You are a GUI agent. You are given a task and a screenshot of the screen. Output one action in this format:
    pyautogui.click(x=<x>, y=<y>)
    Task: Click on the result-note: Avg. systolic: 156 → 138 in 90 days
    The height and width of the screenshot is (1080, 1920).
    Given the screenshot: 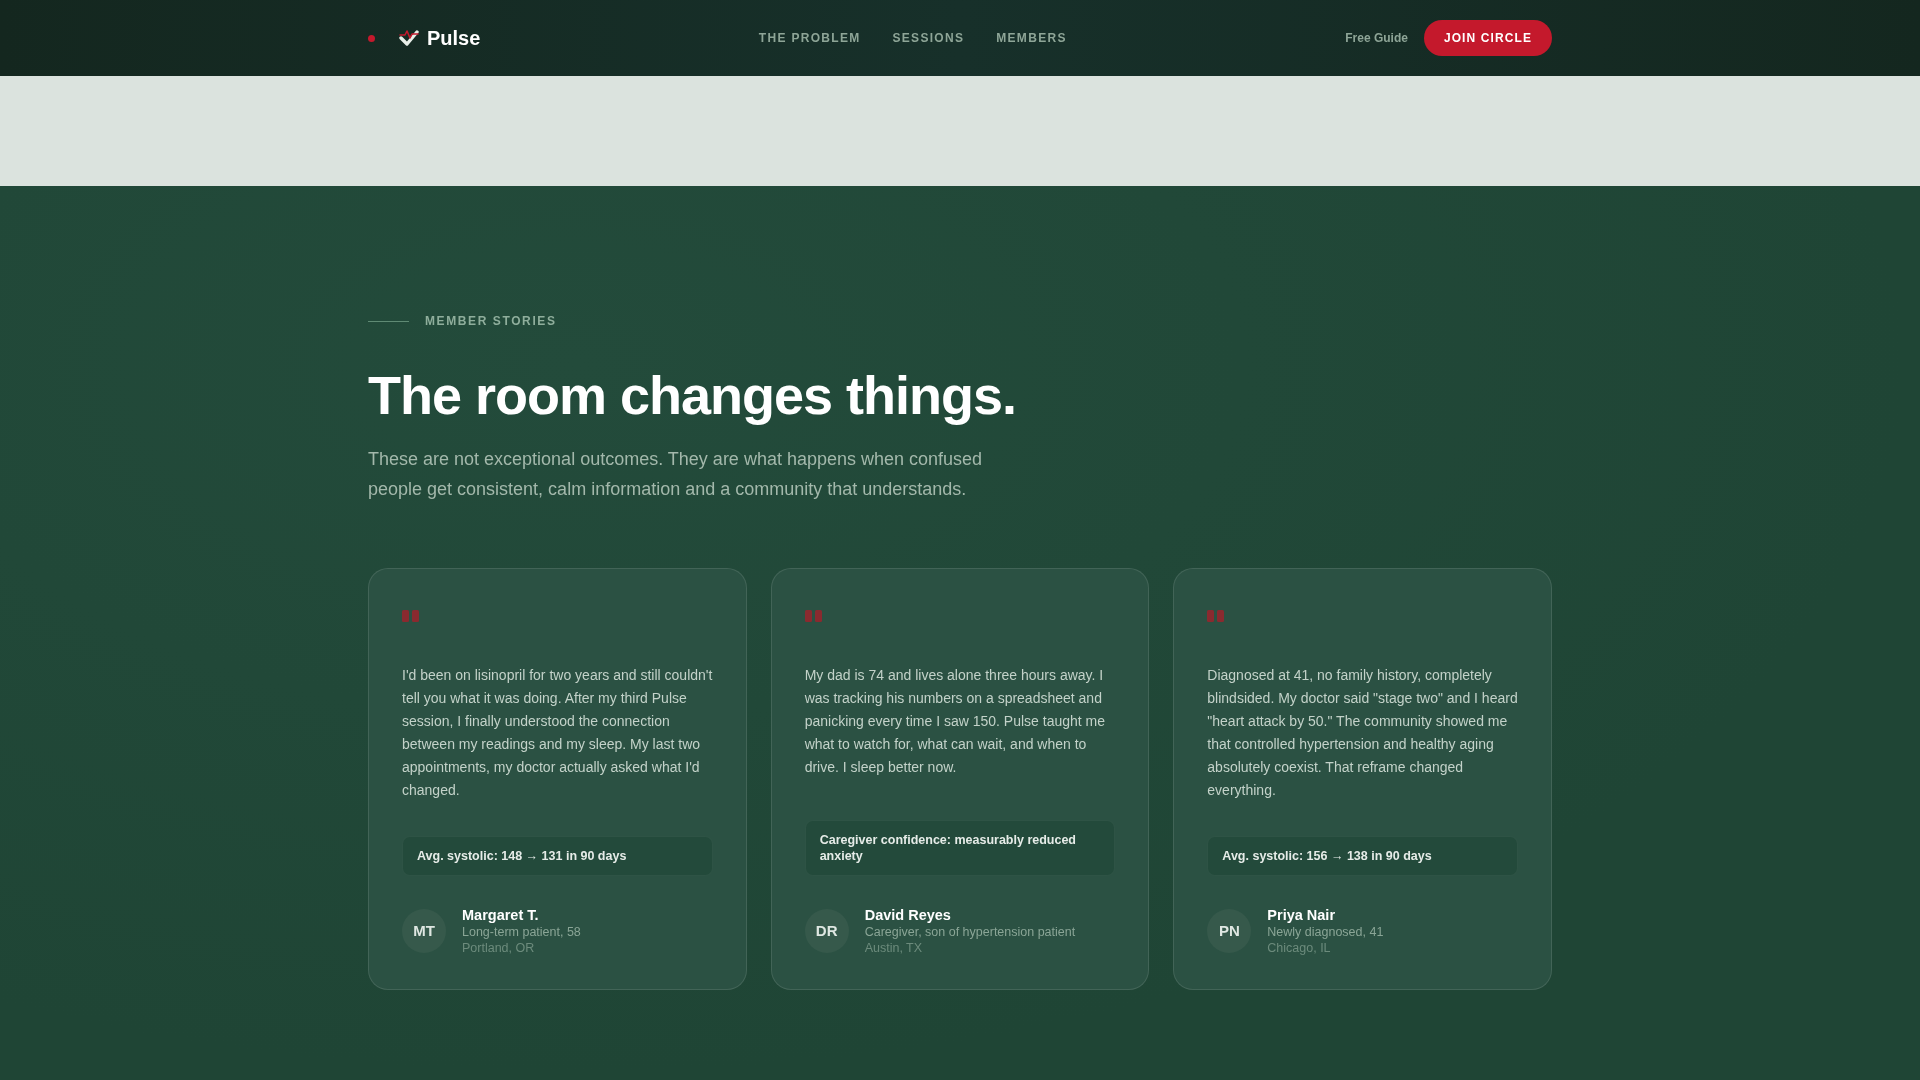 What is the action you would take?
    pyautogui.click(x=1362, y=856)
    